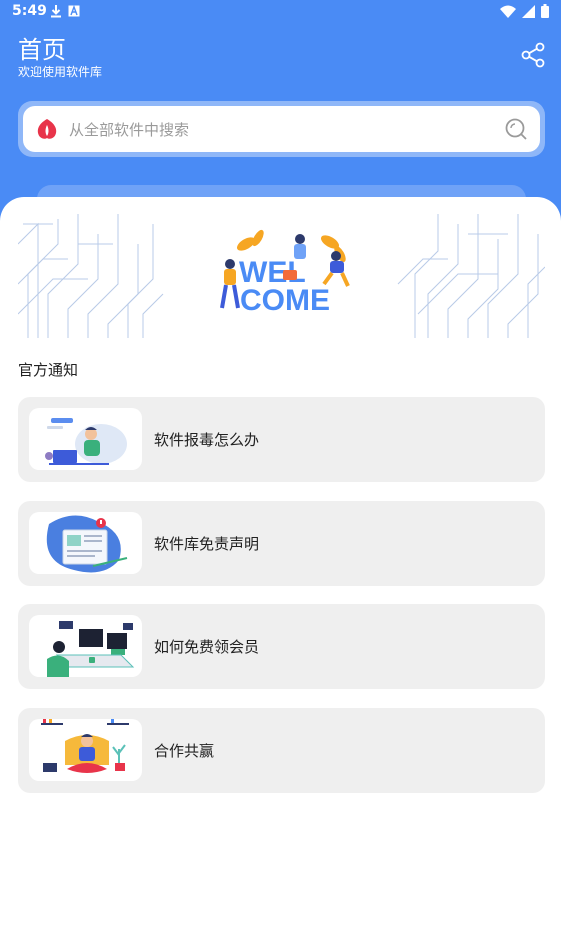 Image resolution: width=561 pixels, height=944 pixels. I want to click on notice-label: 合作共赢, so click(184, 751).